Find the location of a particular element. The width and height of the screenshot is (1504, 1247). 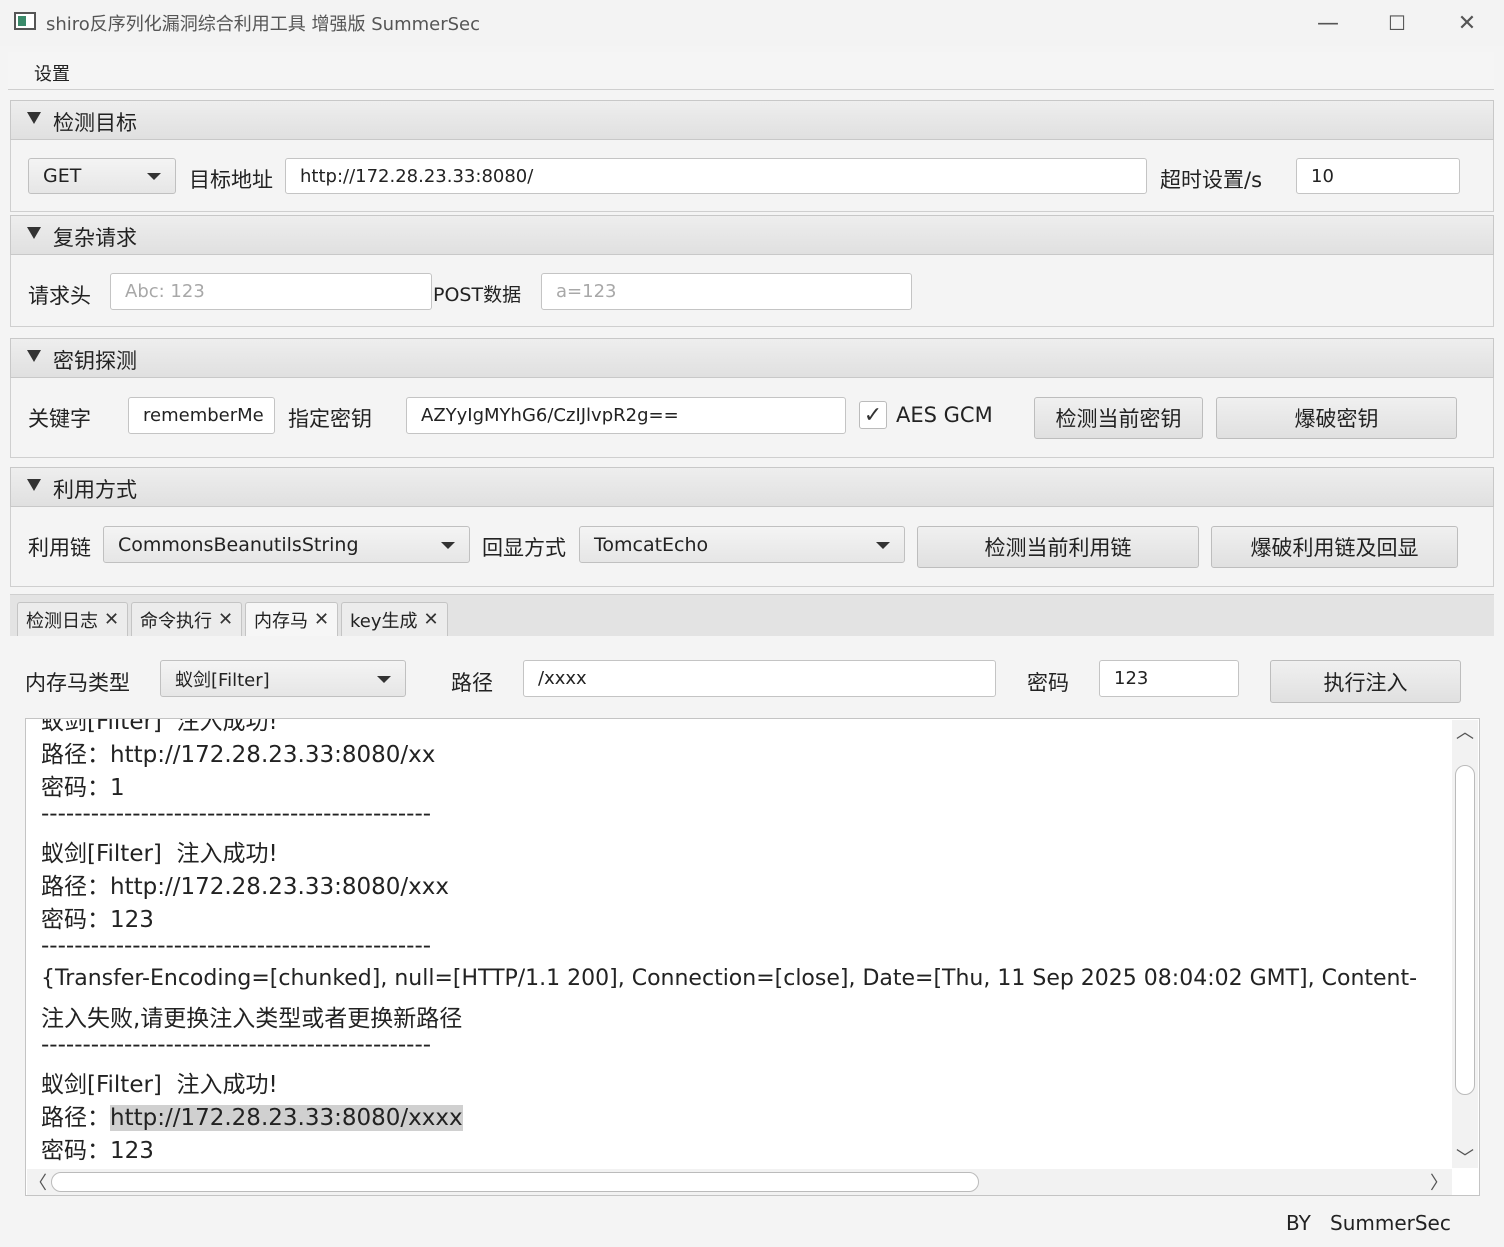

section-target-header: 检测目标 is located at coordinates (752, 120).